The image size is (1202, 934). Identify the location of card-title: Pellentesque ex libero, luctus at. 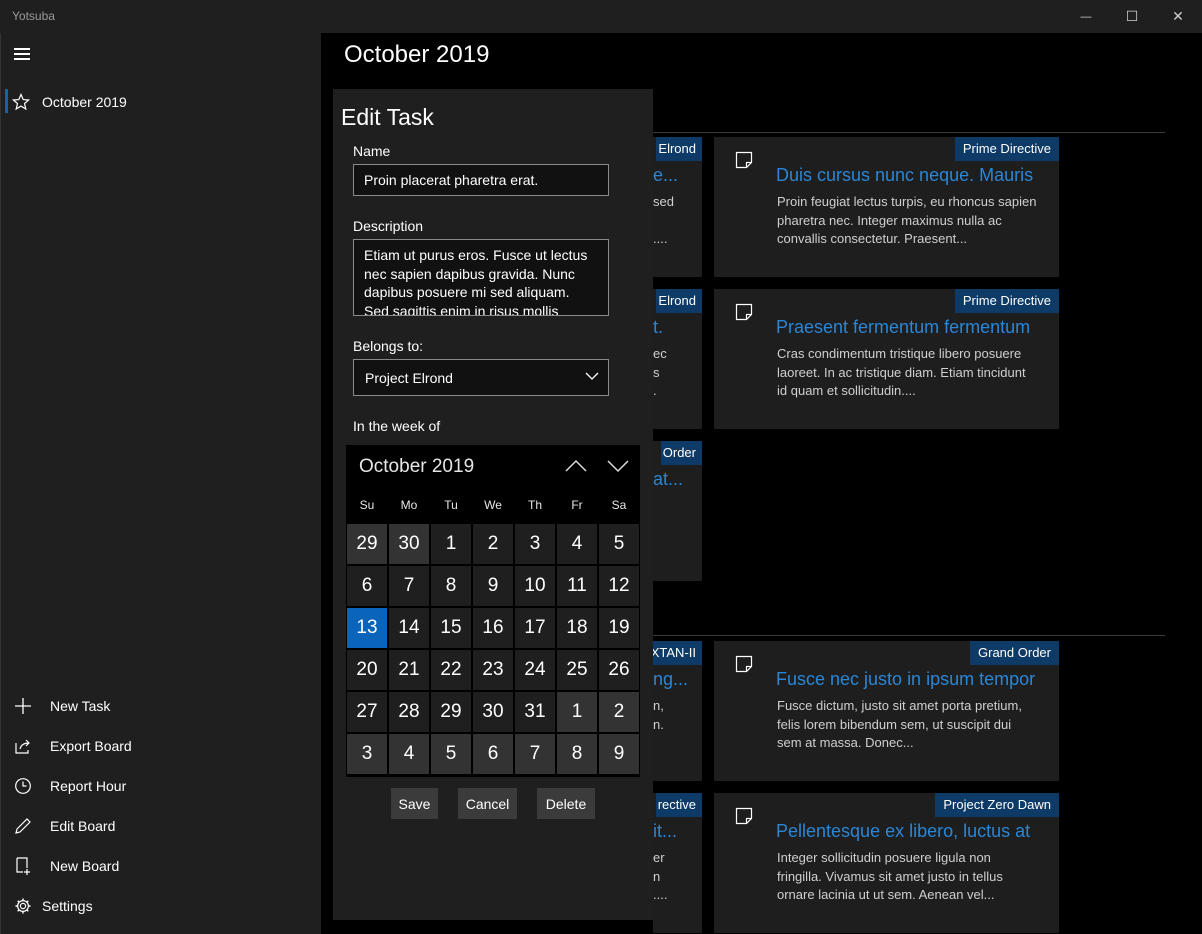
(903, 831).